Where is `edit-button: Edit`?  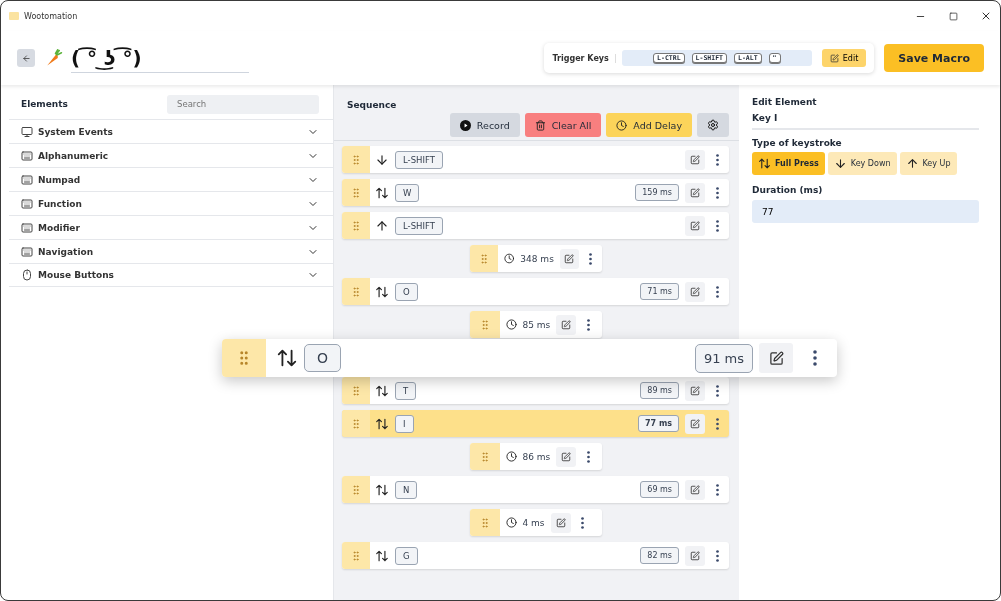
edit-button: Edit is located at coordinates (844, 58).